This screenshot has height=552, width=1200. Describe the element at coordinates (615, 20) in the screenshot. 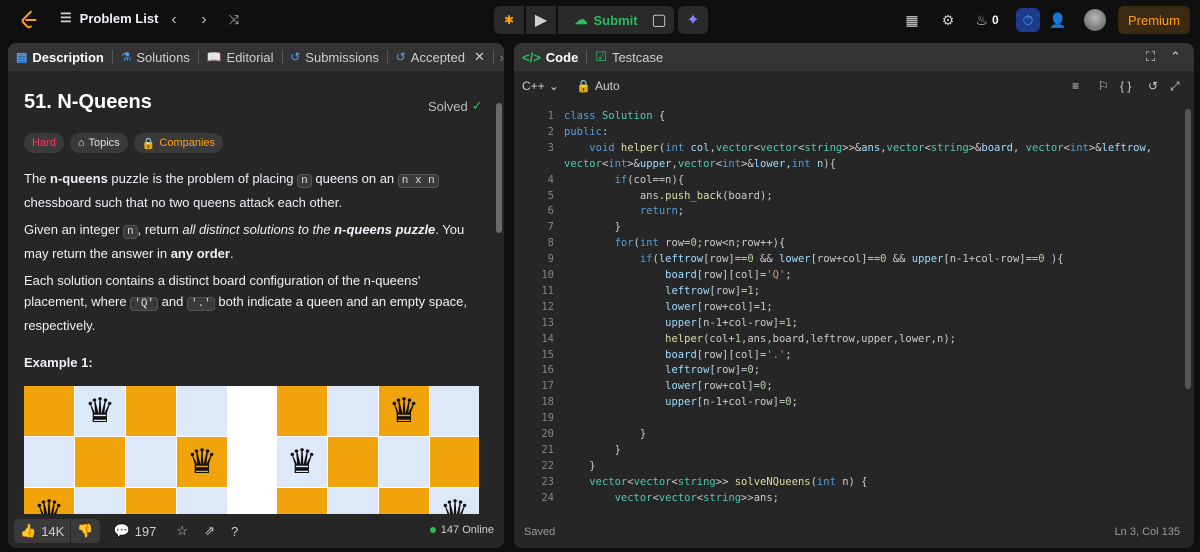

I see `submit-label: Submit` at that location.